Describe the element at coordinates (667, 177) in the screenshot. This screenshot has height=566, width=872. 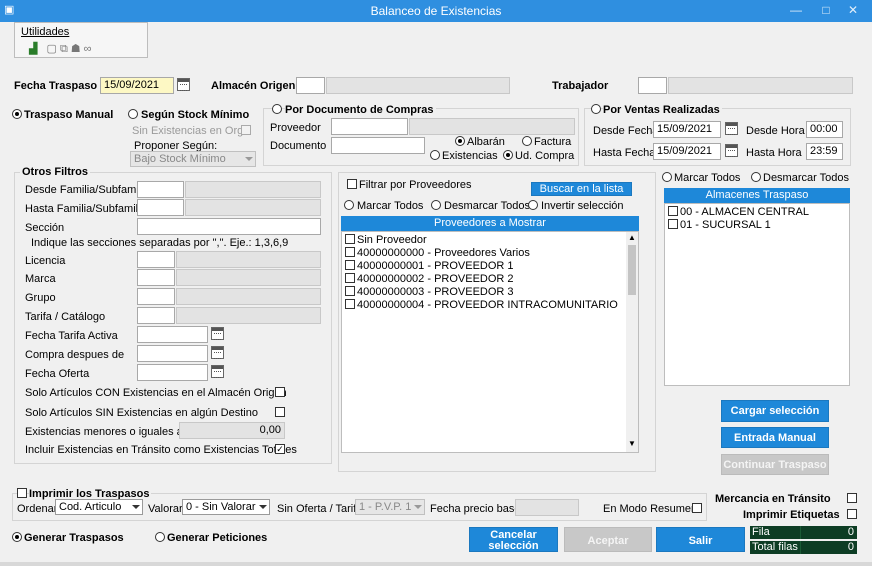
I see `alm-marcar-todos-radio` at that location.